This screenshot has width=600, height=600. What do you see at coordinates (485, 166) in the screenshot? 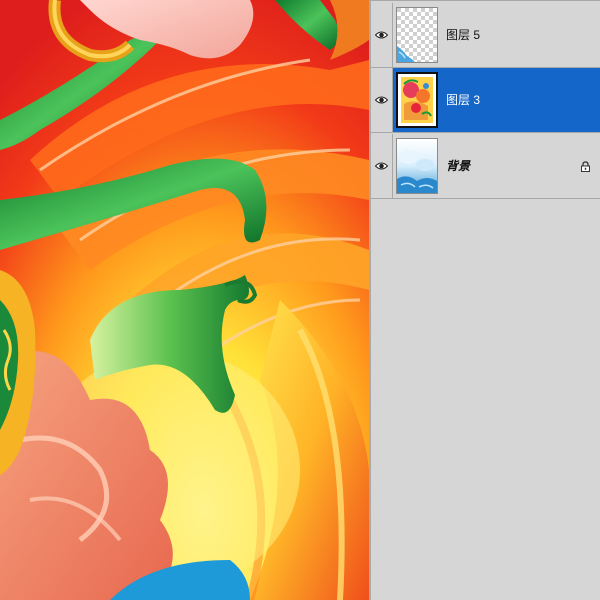
I see `layer-row-background: 背景` at bounding box center [485, 166].